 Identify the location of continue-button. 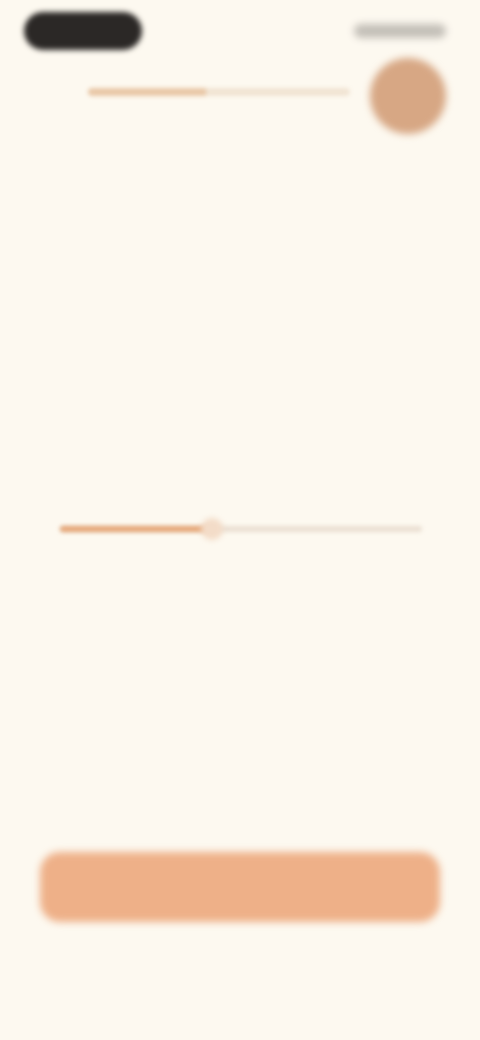
(240, 887).